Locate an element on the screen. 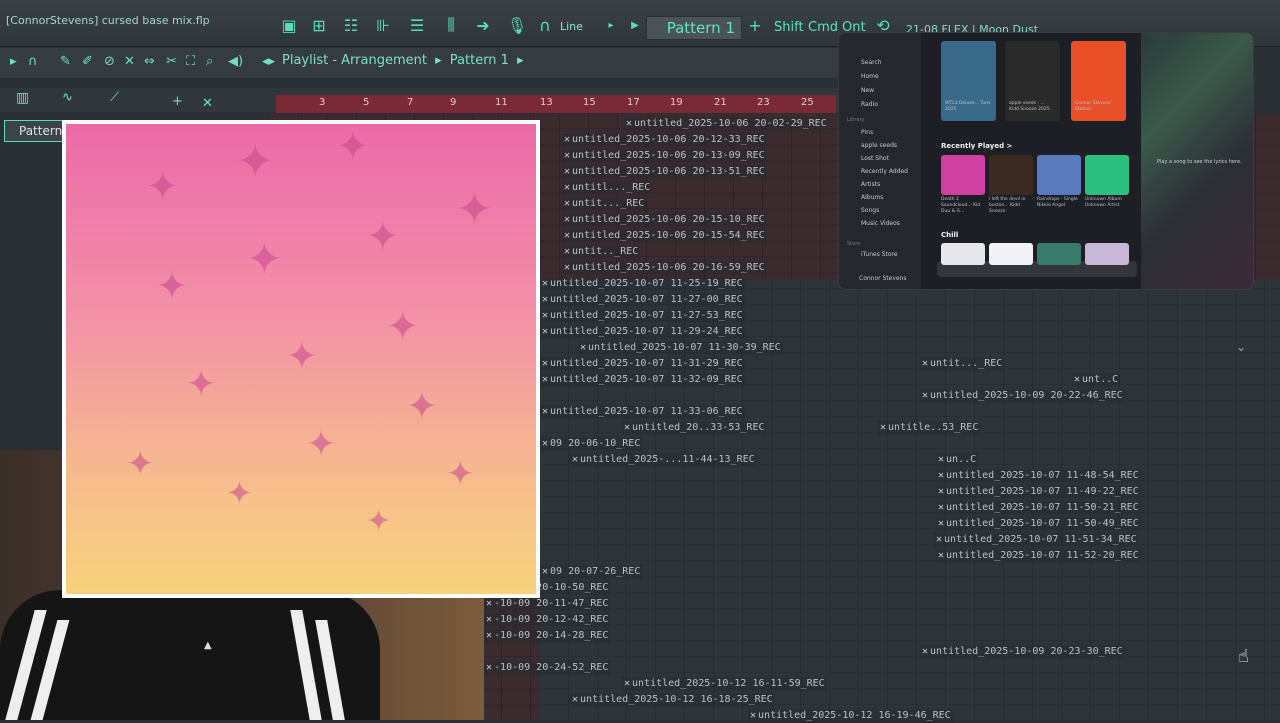 This screenshot has height=723, width=1280. library-item: apple seeds is located at coordinates (879, 145).